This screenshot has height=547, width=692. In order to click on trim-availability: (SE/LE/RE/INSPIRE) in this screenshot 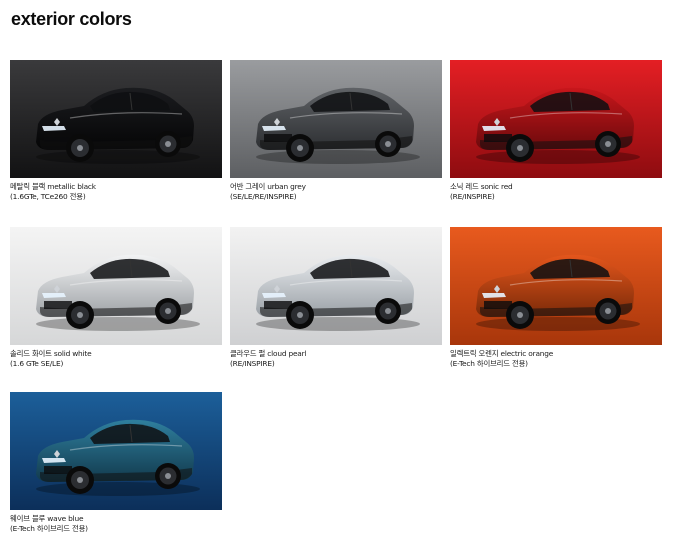, I will do `click(263, 196)`.